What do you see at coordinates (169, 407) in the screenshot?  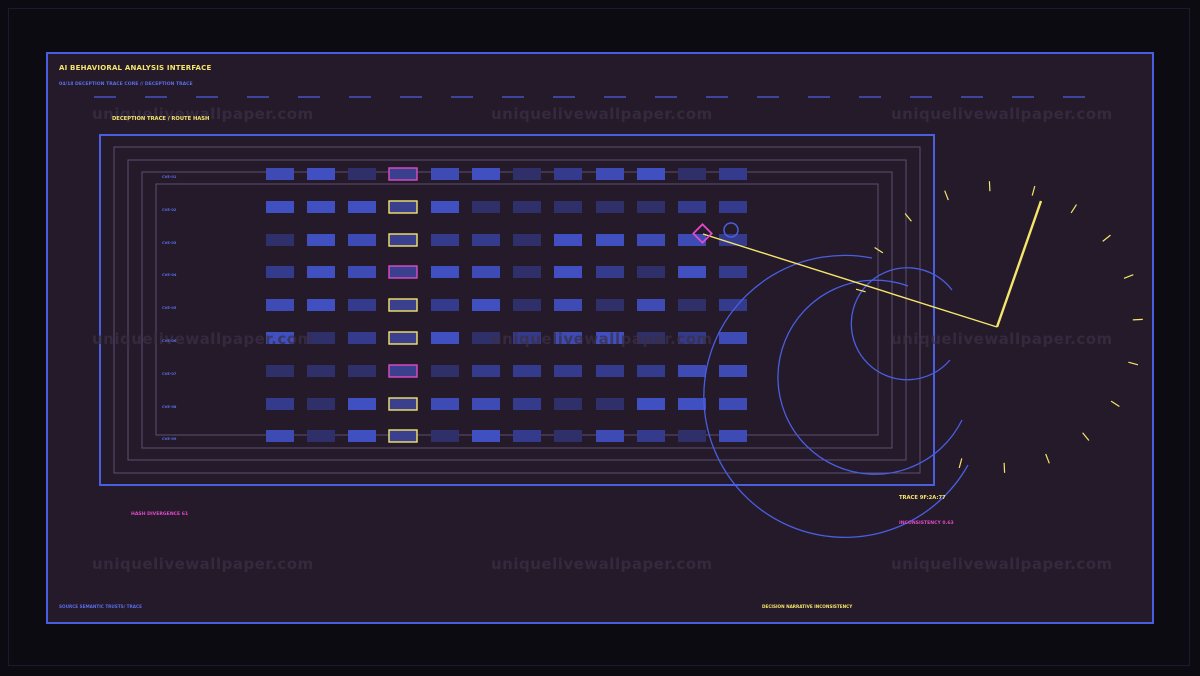 I see `grid-row-label: CVE-08` at bounding box center [169, 407].